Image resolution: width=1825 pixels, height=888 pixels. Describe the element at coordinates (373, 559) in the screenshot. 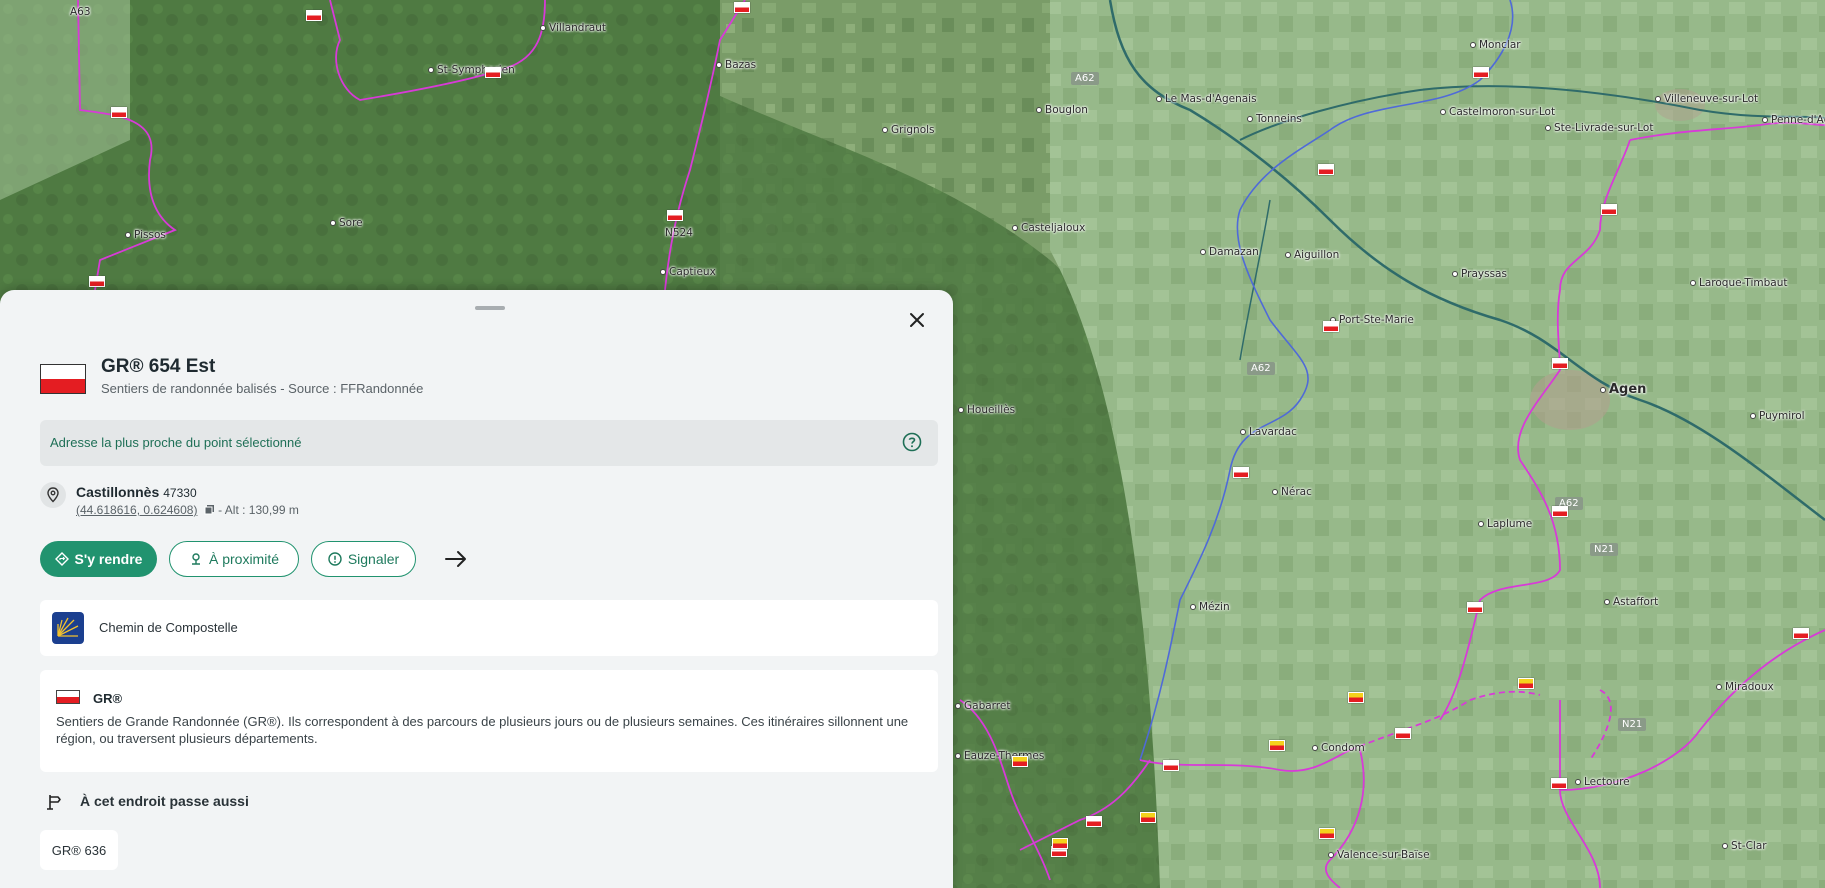

I see `report-label: Signaler` at that location.